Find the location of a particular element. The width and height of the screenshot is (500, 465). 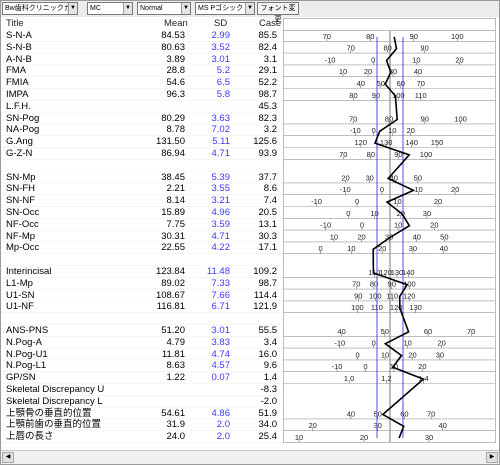

row-label: G-Z-N is located at coordinates (19, 153).